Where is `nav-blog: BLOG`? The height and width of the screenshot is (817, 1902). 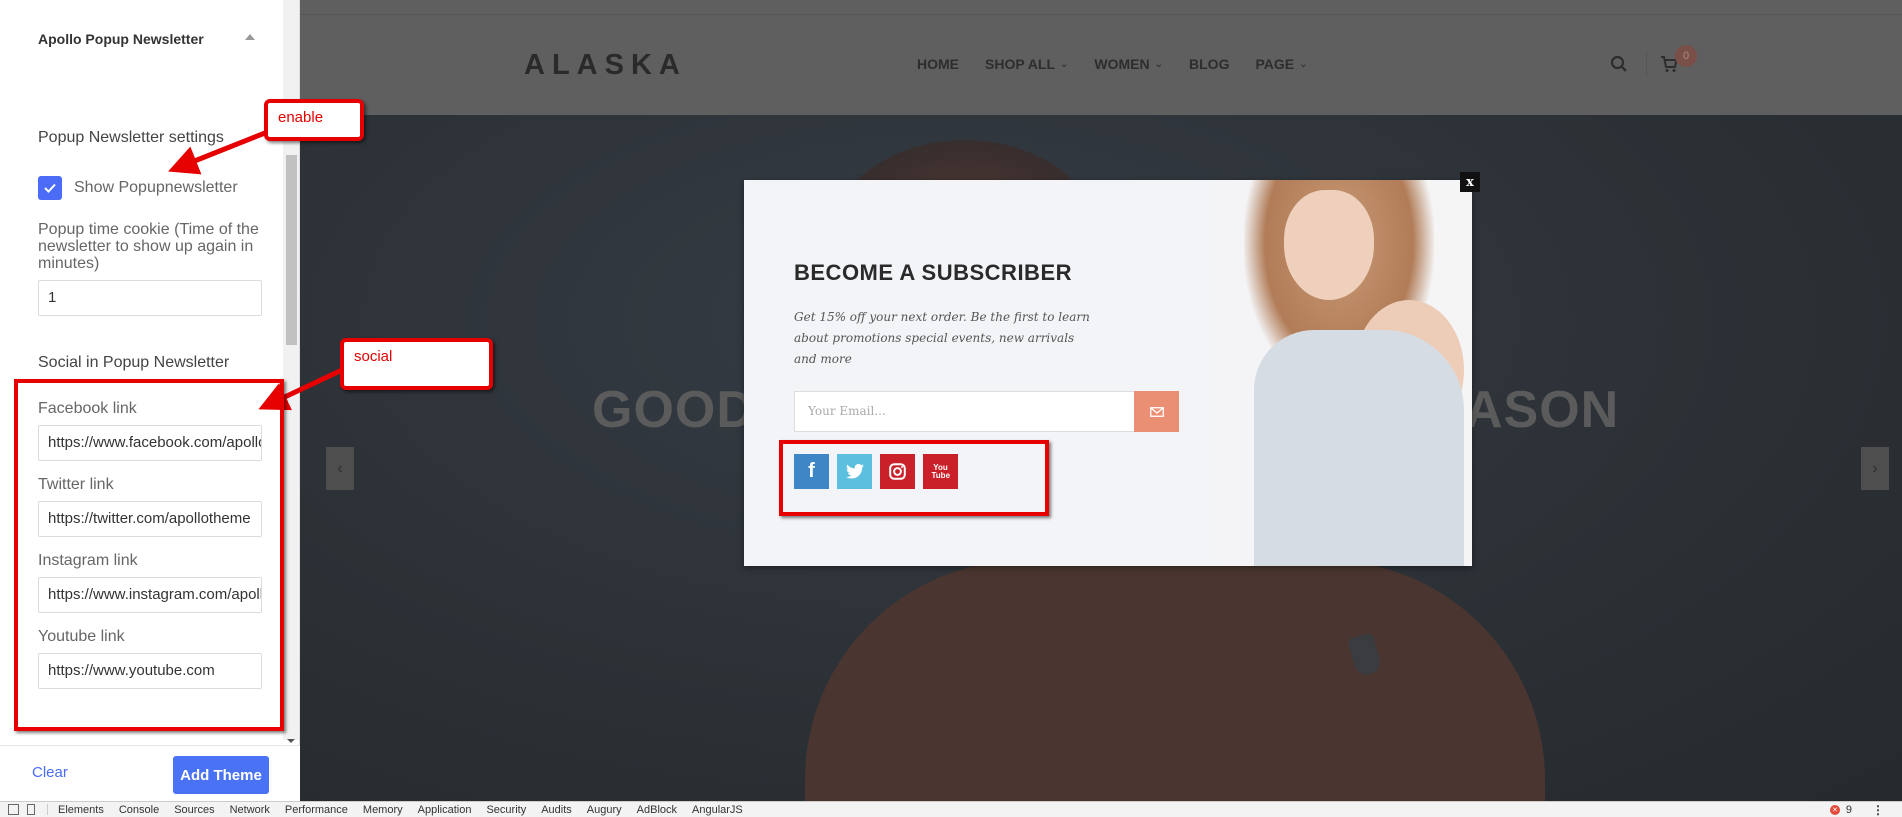 nav-blog: BLOG is located at coordinates (1209, 64).